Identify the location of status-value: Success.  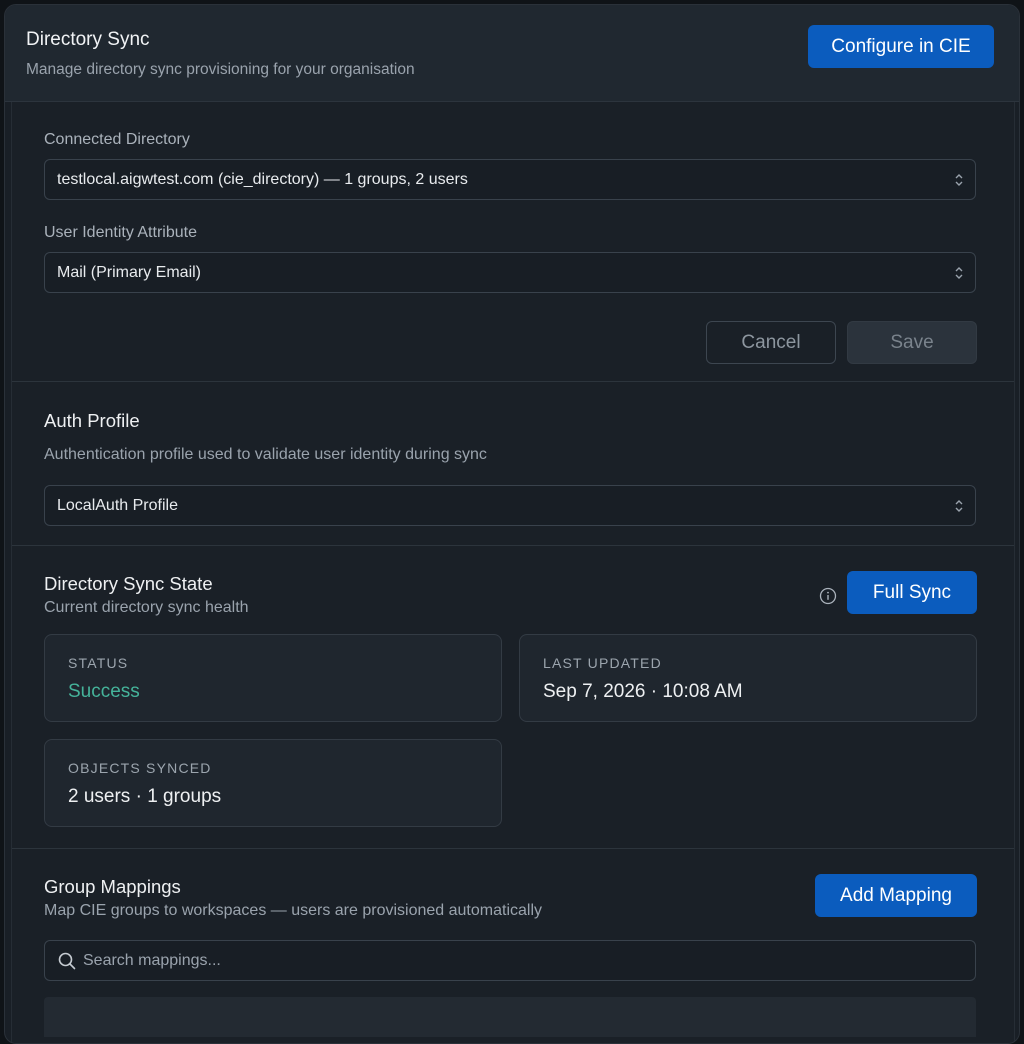
(104, 691).